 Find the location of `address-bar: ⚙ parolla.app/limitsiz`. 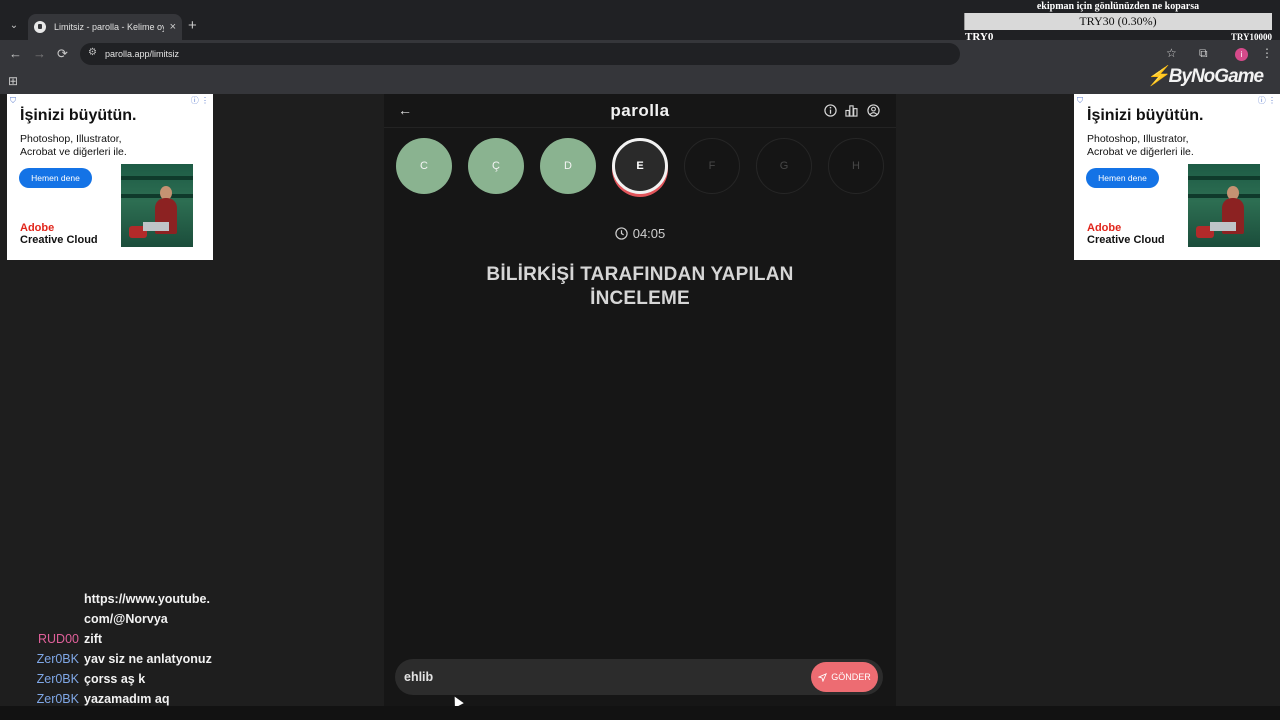

address-bar: ⚙ parolla.app/limitsiz is located at coordinates (520, 54).